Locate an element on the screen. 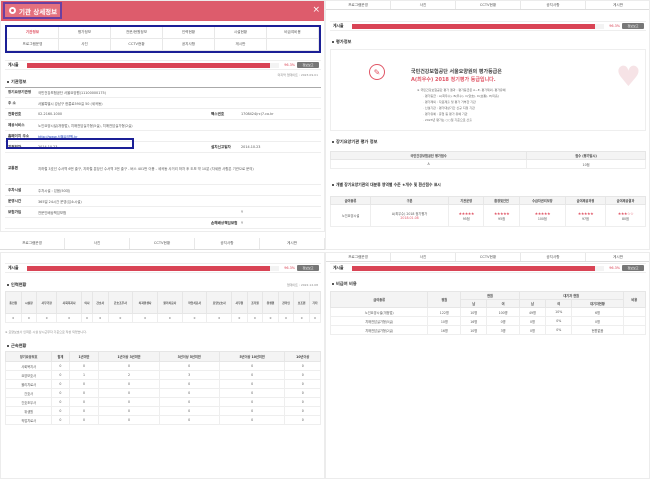 Image resolution: width=650 pixels, height=479 pixels. staff-v12: 0 is located at coordinates (255, 318).